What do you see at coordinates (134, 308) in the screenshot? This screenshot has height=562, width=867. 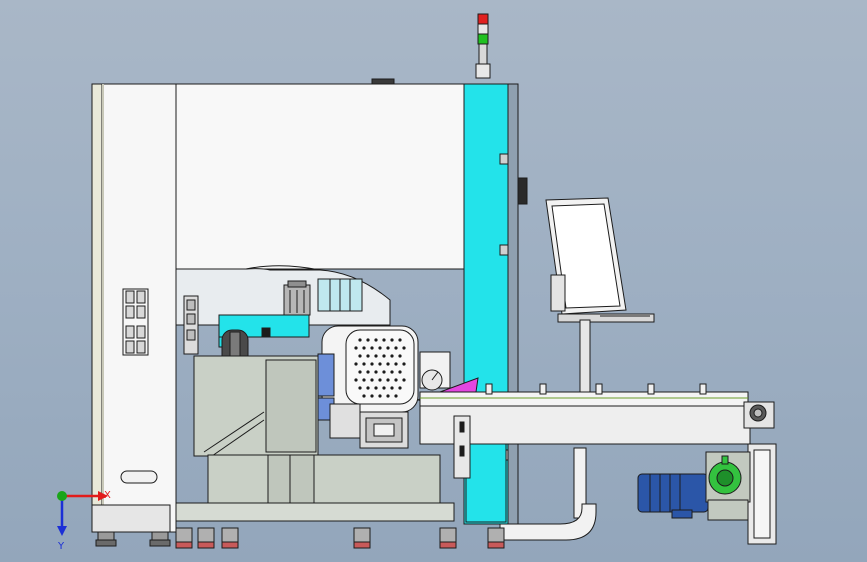 I see `left-cabinet` at bounding box center [134, 308].